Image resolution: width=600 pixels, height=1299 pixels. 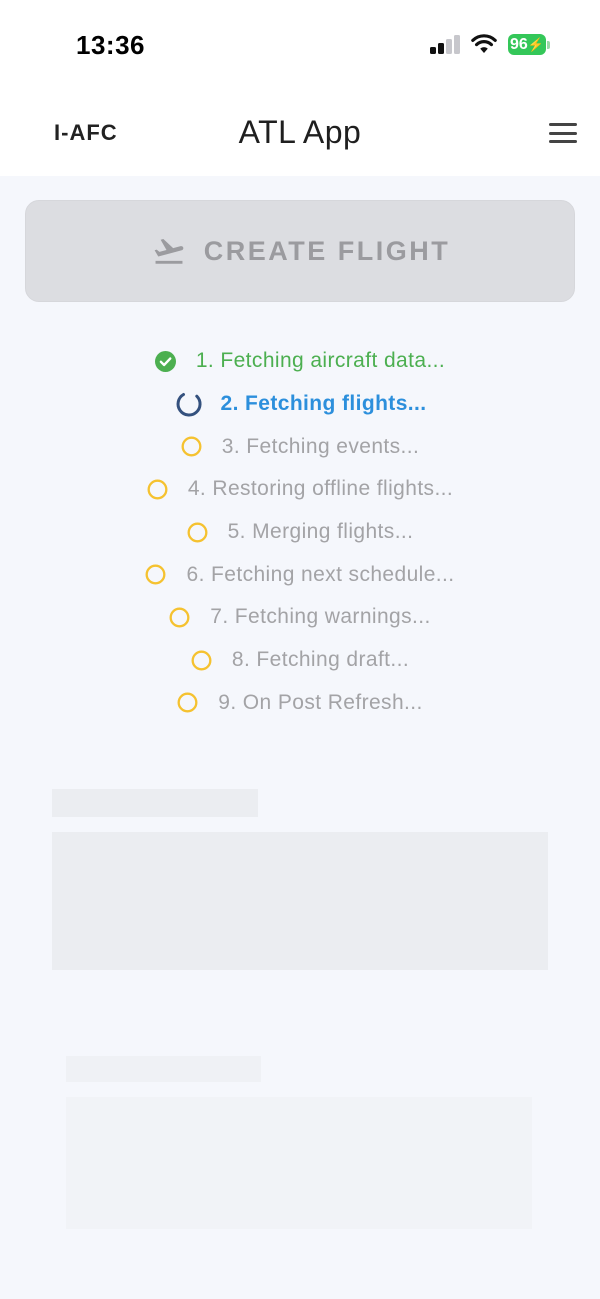 I want to click on app-header: I-AFC ATL App, so click(x=300, y=133).